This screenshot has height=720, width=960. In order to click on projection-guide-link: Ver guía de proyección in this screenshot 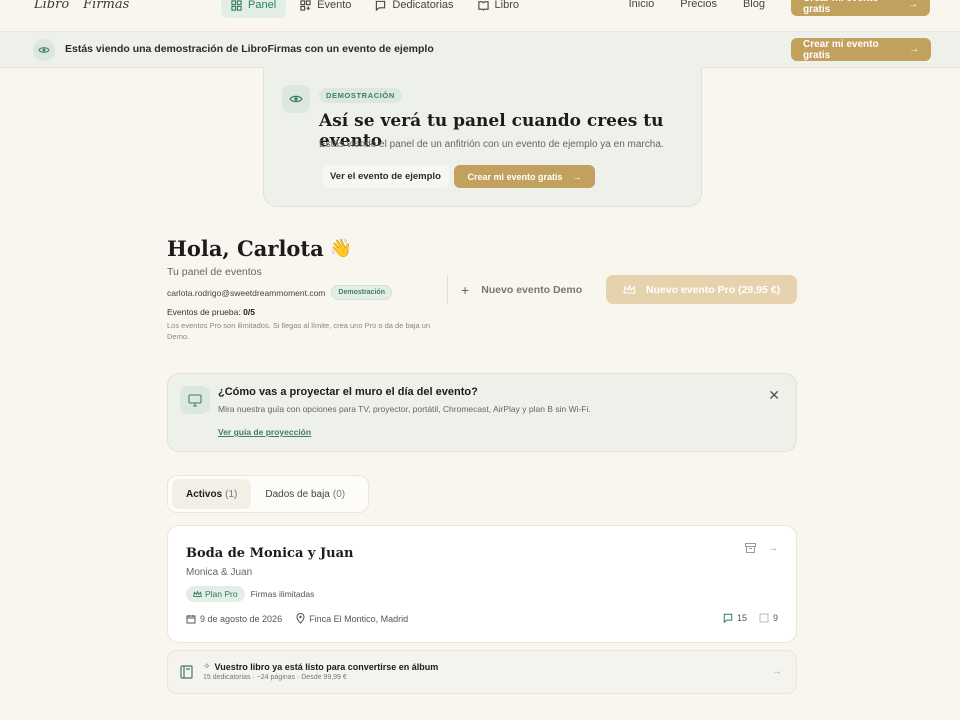, I will do `click(264, 432)`.